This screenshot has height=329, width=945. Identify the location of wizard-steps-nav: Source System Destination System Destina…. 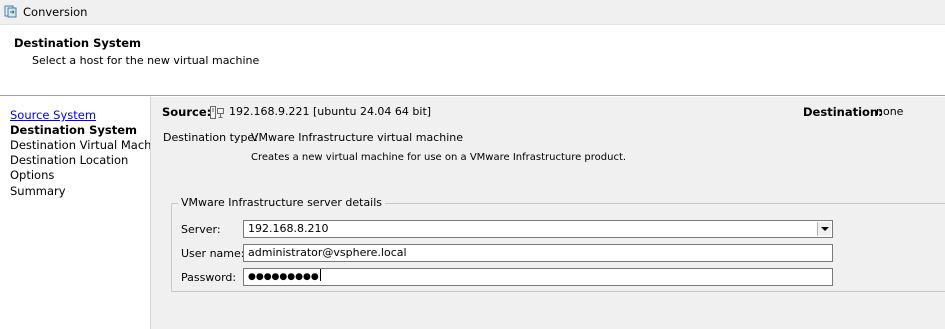
(84, 213).